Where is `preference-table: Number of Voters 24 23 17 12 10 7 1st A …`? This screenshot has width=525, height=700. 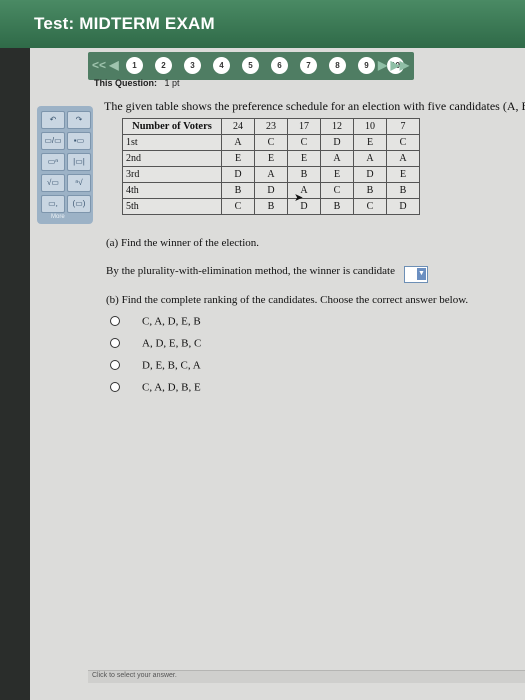 preference-table: Number of Voters 24 23 17 12 10 7 1st A … is located at coordinates (271, 166).